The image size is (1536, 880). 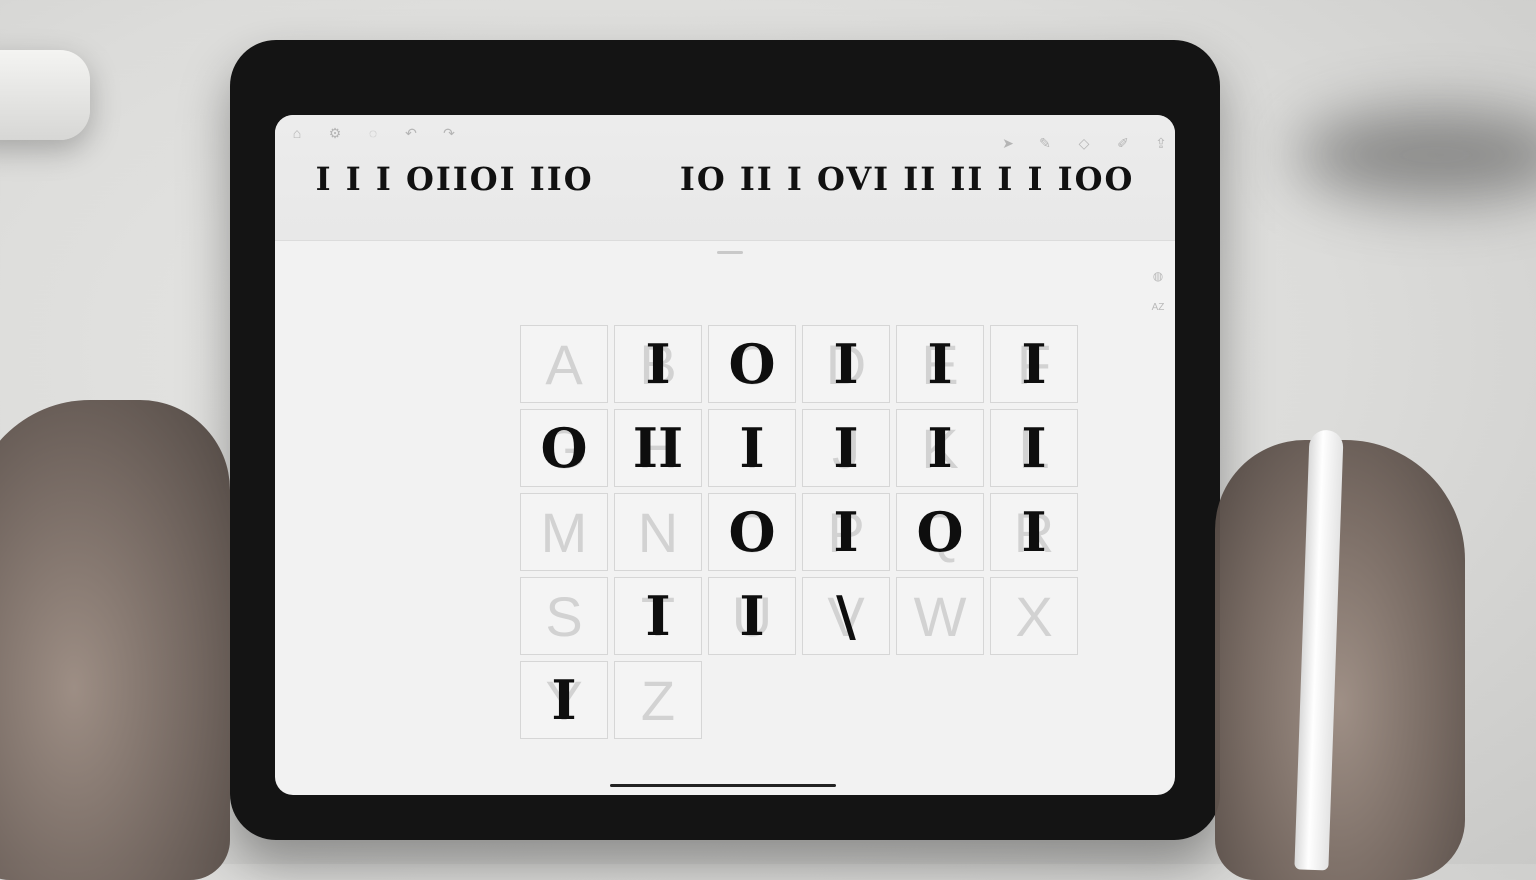 I want to click on glyph-cell-l: LI, so click(x=1034, y=448).